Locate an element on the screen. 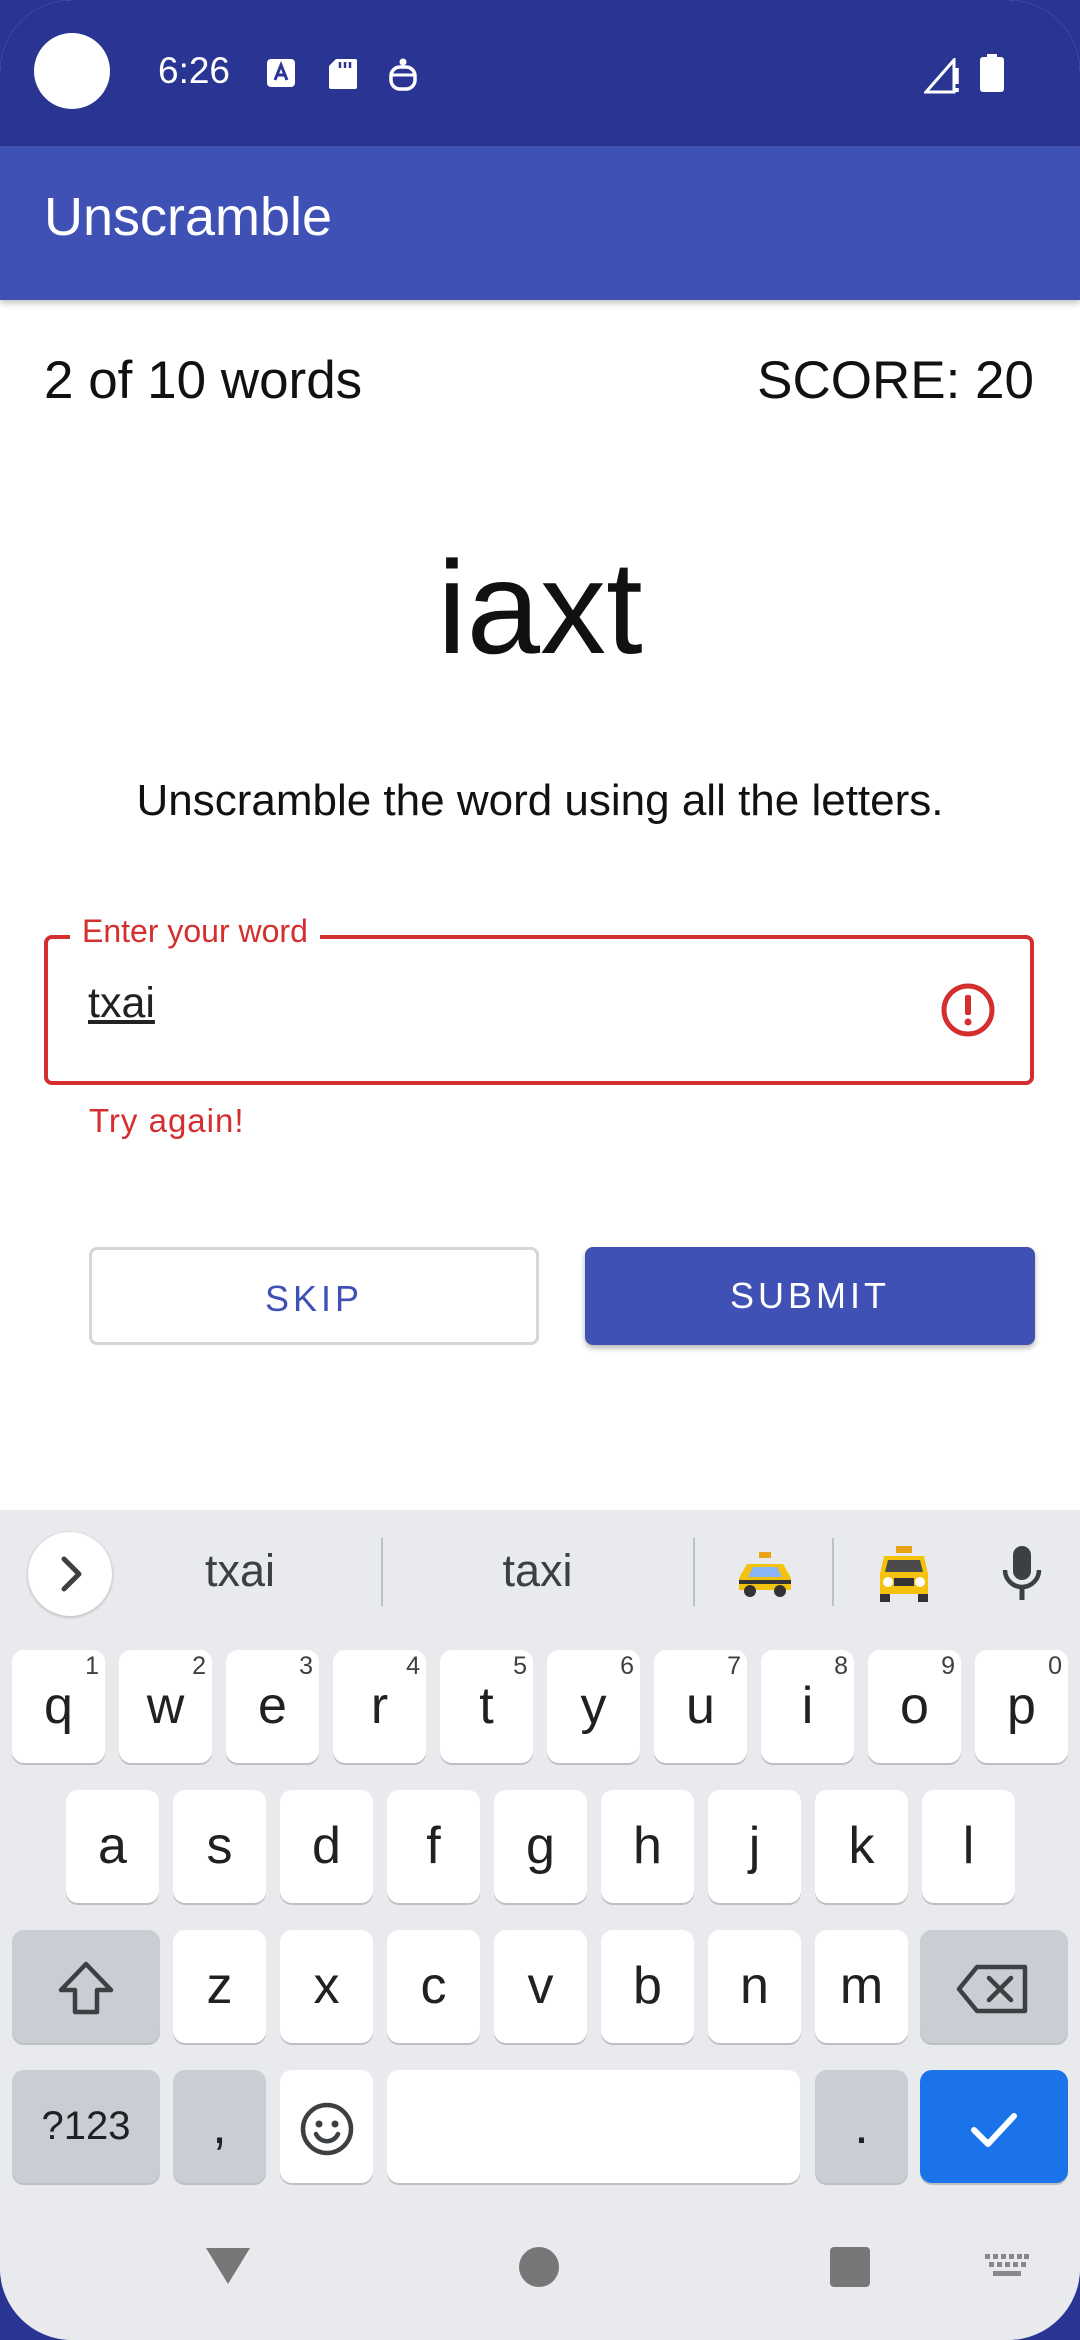 Image resolution: width=1080 pixels, height=2340 pixels. symbols-key: ?123 is located at coordinates (86, 2126).